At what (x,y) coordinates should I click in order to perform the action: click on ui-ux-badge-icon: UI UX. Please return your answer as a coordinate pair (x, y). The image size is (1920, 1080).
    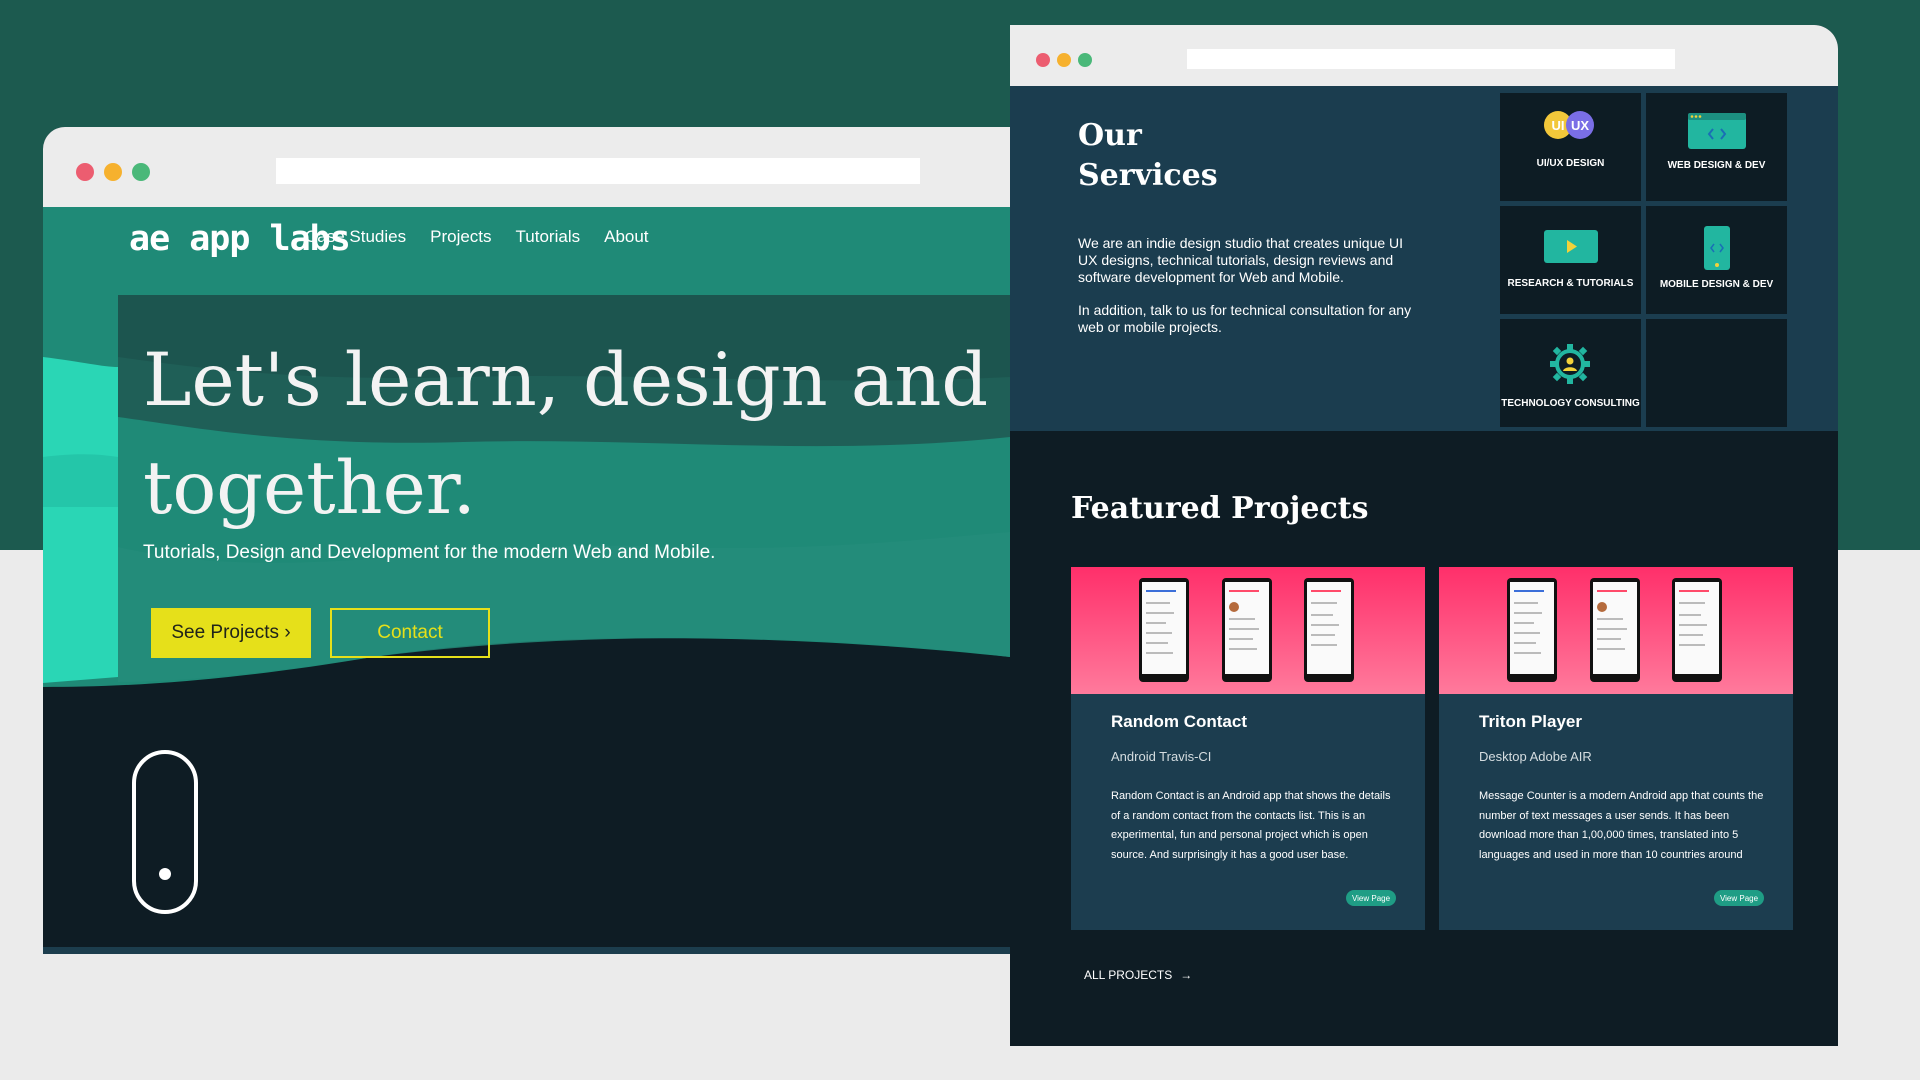
    Looking at the image, I should click on (1572, 126).